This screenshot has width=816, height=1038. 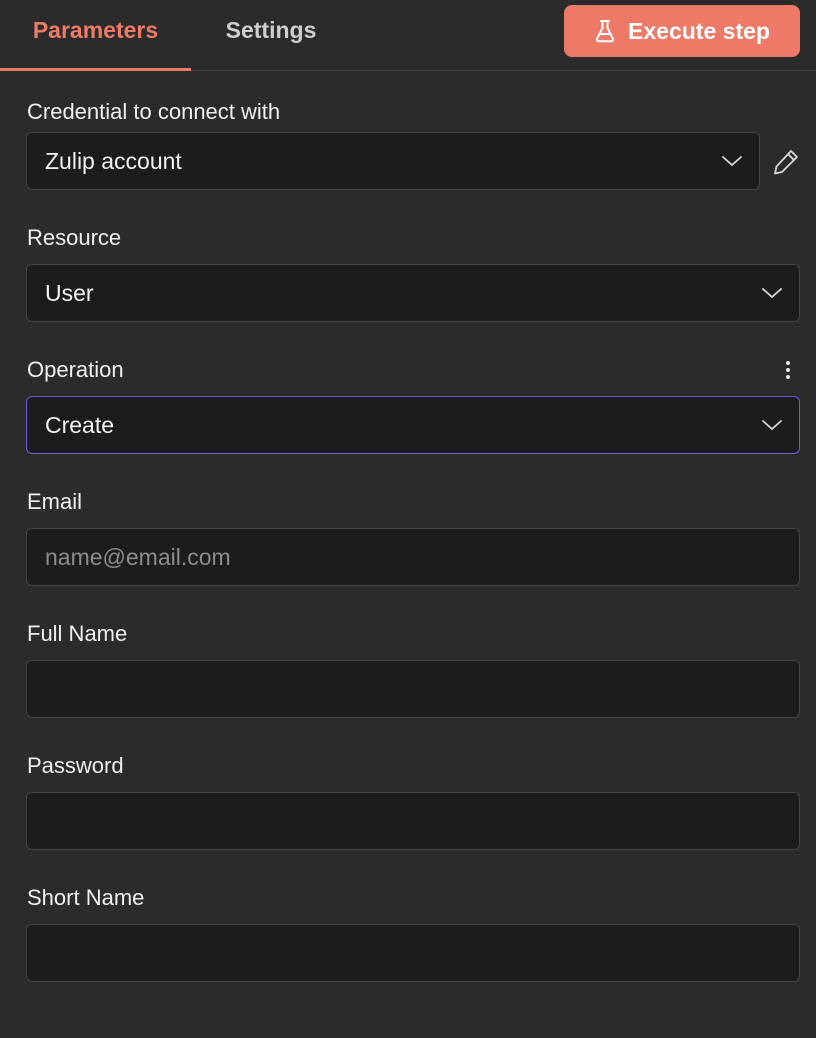 I want to click on full-name-label: Full Name, so click(x=77, y=633).